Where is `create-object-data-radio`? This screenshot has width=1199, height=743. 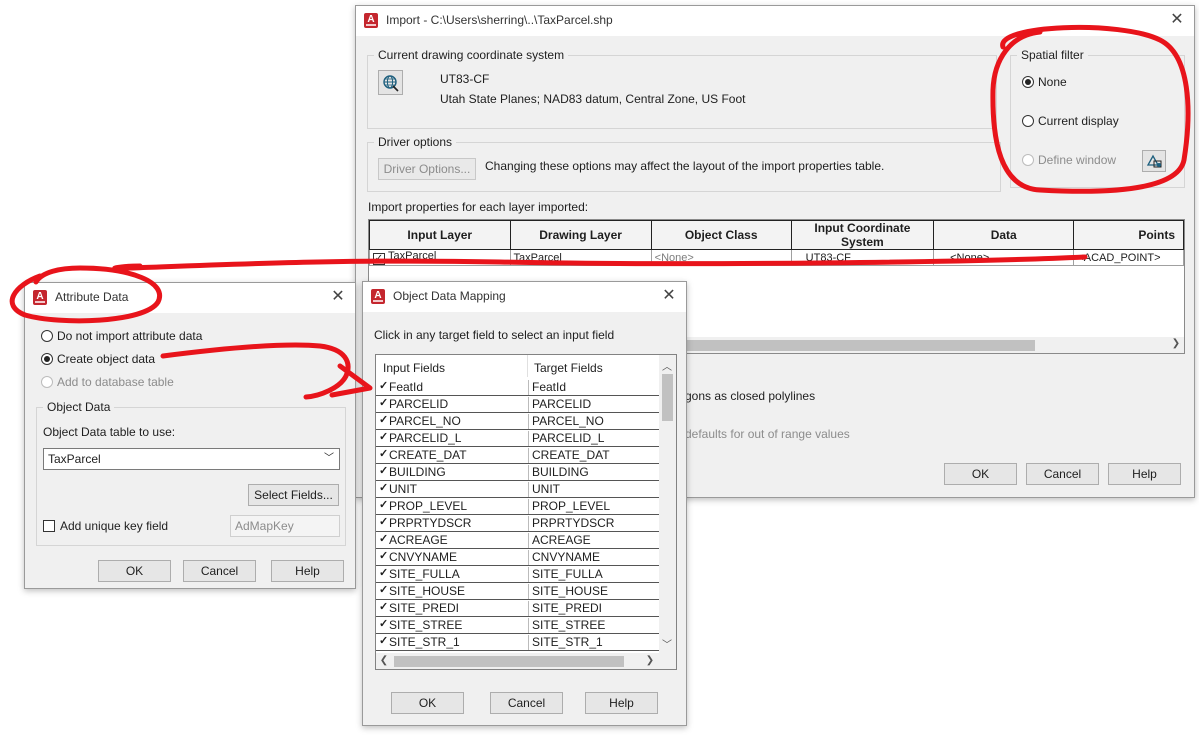 create-object-data-radio is located at coordinates (47, 359).